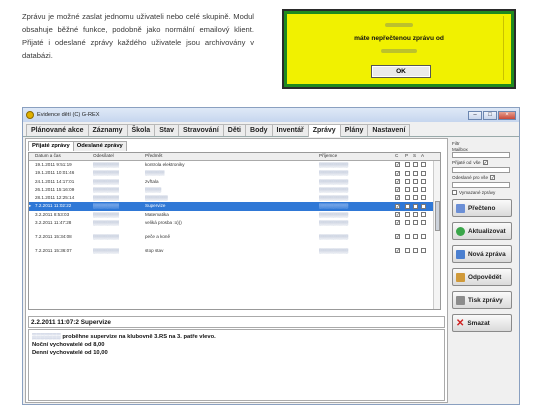 This screenshot has height=405, width=540. I want to click on window-title: Evidence dětí (C) G-REX, so click(68, 115).